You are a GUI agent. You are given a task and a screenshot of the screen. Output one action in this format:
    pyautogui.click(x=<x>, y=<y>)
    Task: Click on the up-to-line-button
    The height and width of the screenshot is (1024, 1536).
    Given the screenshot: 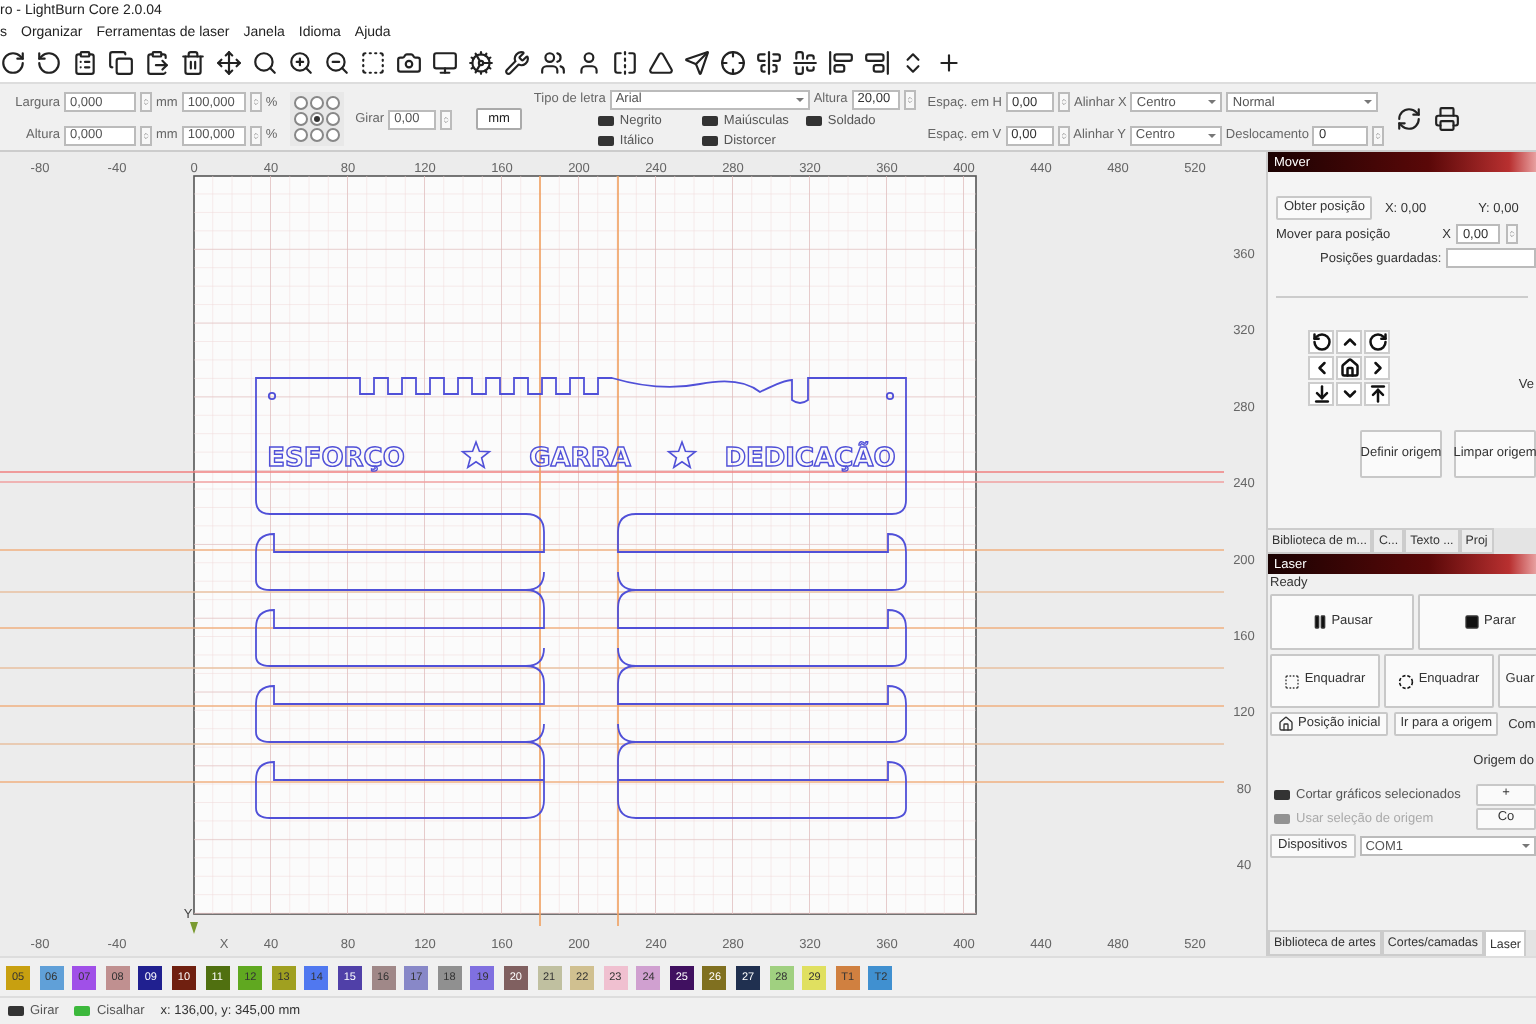 What is the action you would take?
    pyautogui.click(x=1377, y=394)
    